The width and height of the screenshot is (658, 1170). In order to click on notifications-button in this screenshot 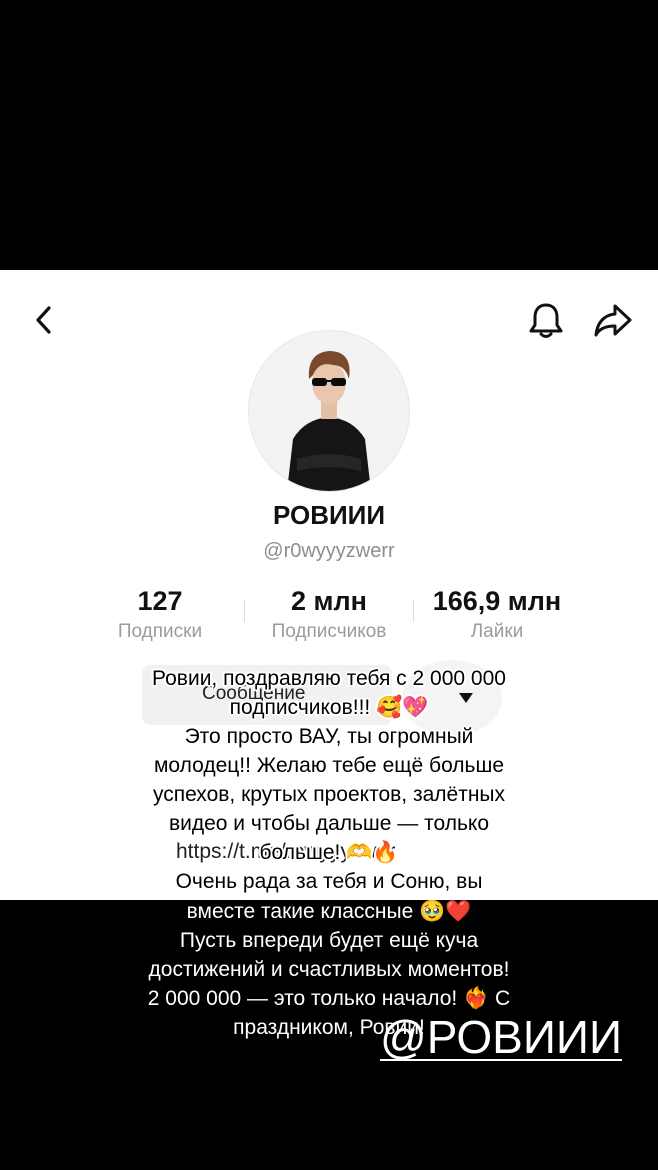, I will do `click(546, 320)`.